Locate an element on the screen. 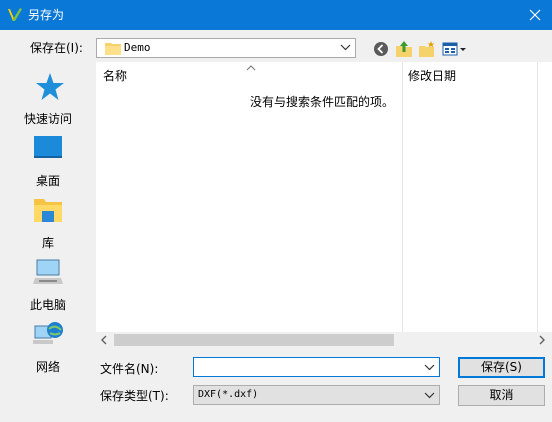 This screenshot has height=422, width=552. save-in-dropdown: Demo is located at coordinates (226, 48).